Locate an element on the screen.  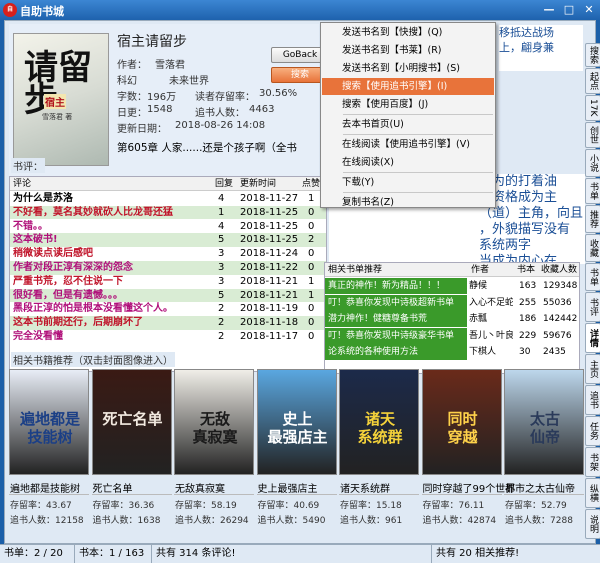
side-tab: 收藏 is located at coordinates (592, 248).